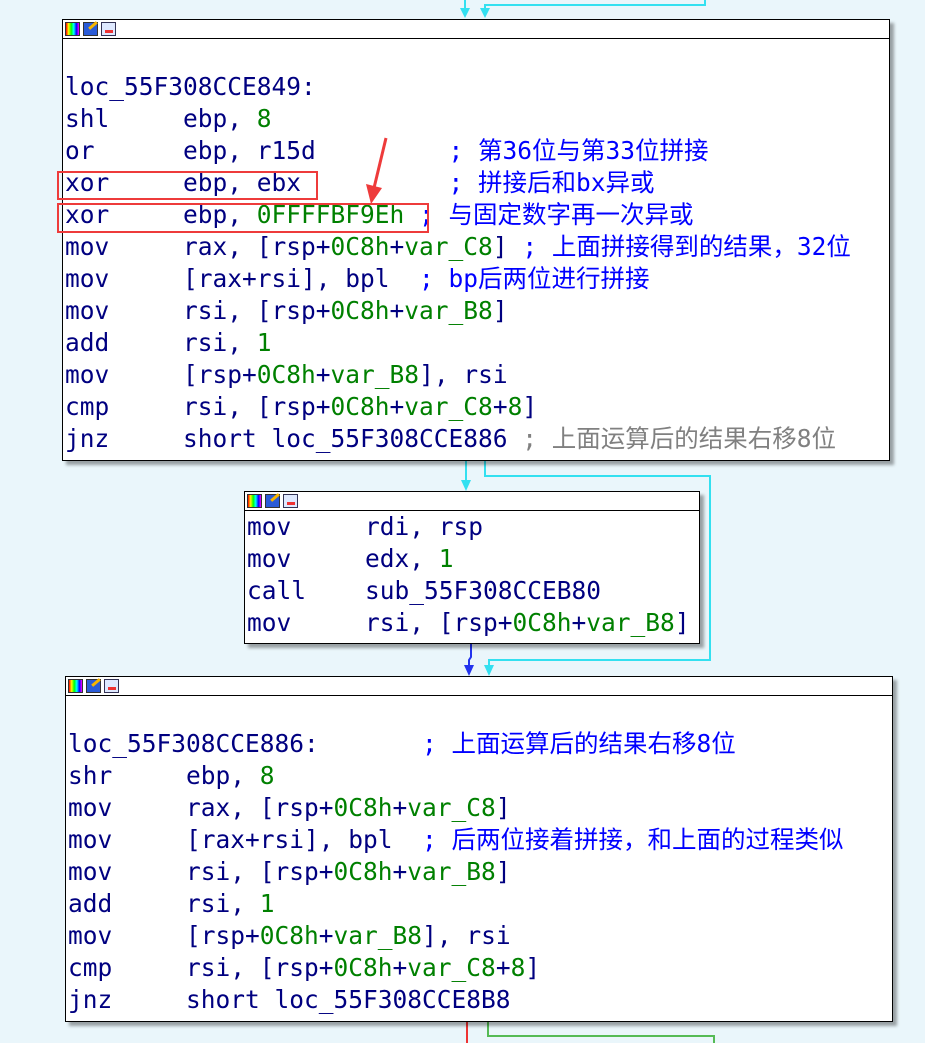 This screenshot has height=1043, width=925. What do you see at coordinates (377, 170) in the screenshot?
I see `annotation-arrow-icon` at bounding box center [377, 170].